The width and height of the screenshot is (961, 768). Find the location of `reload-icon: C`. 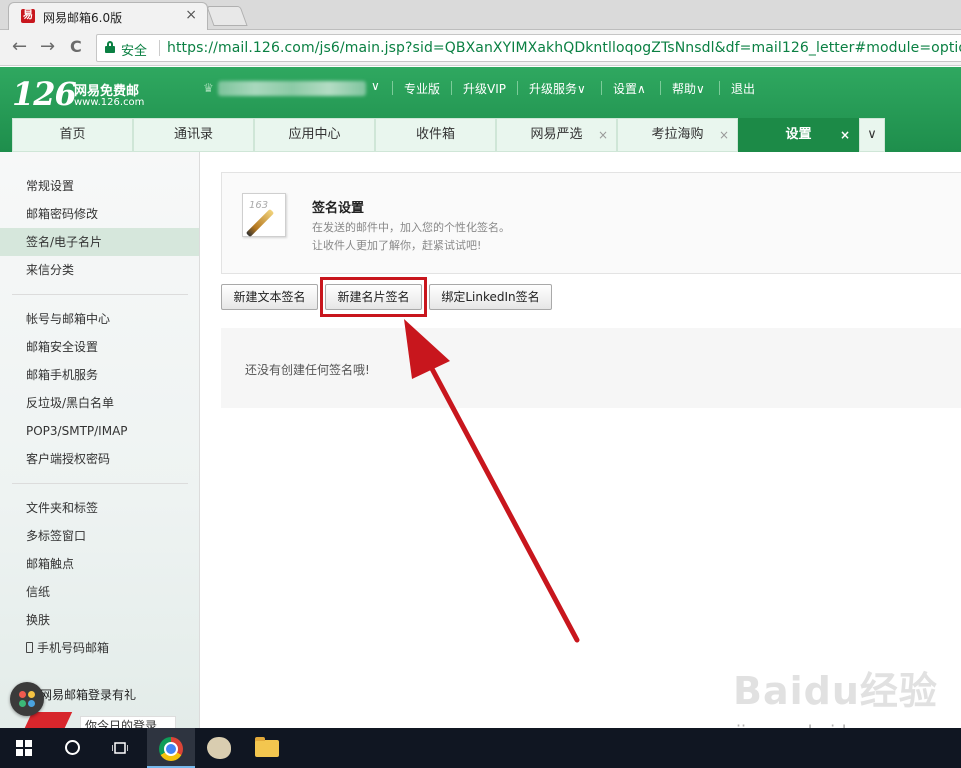

reload-icon: C is located at coordinates (76, 47).